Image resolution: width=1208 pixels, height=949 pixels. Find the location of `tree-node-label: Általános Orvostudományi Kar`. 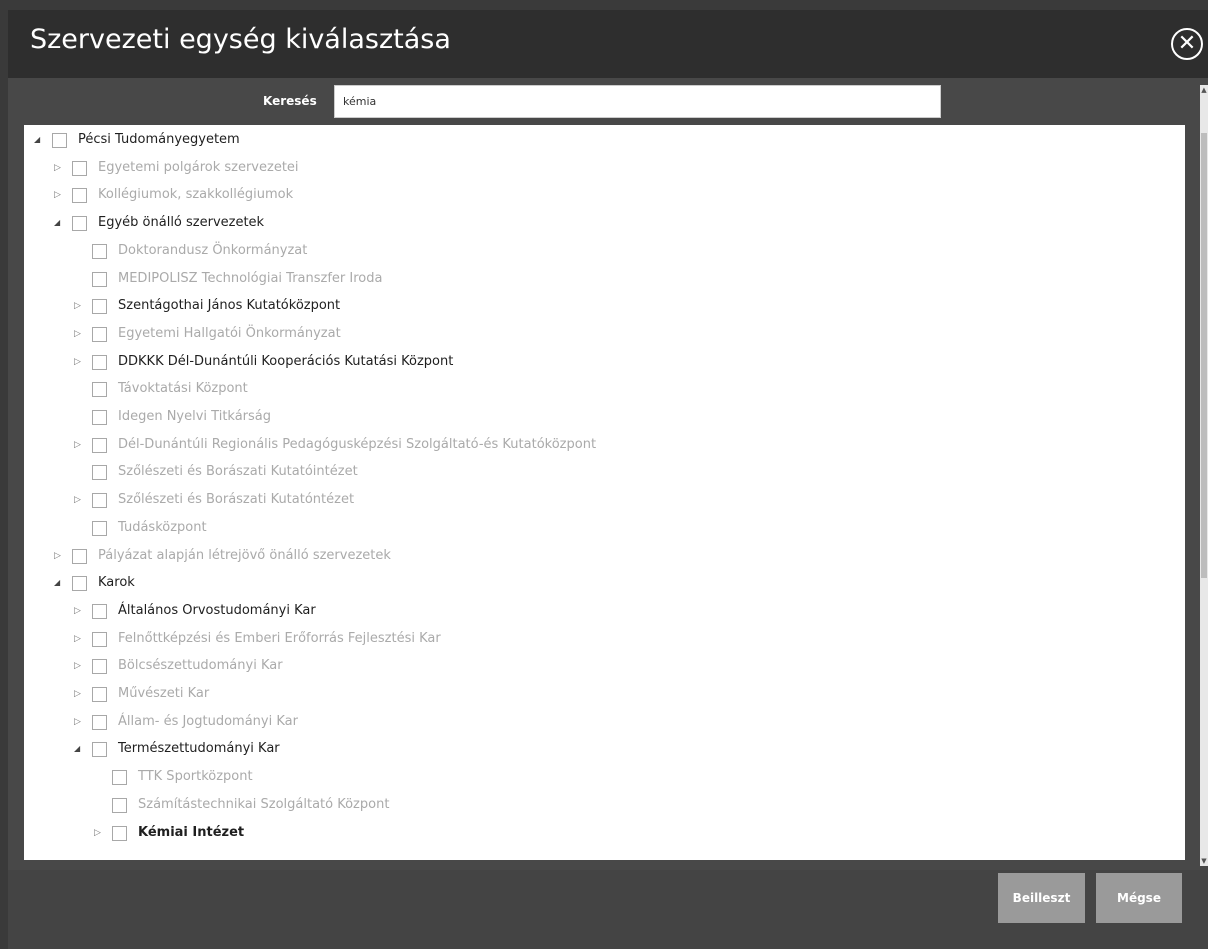

tree-node-label: Általános Orvostudományi Kar is located at coordinates (217, 611).